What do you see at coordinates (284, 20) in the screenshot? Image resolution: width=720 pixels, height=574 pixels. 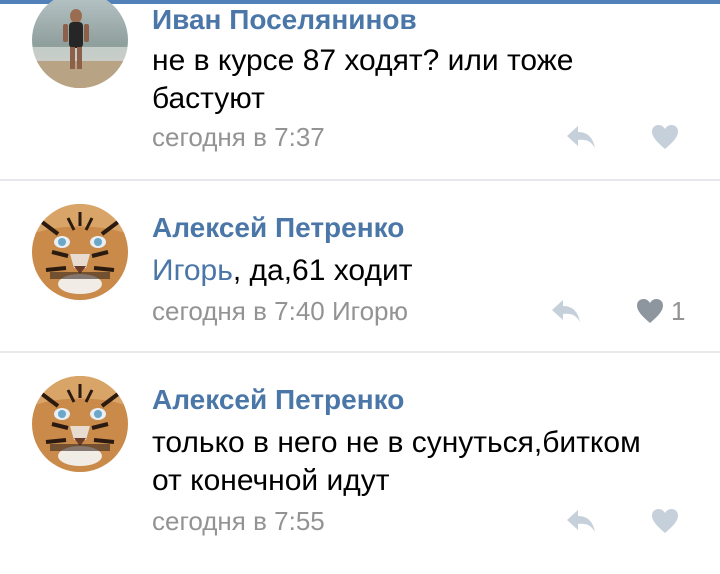 I see `comment-author: Иван Поселянинов` at bounding box center [284, 20].